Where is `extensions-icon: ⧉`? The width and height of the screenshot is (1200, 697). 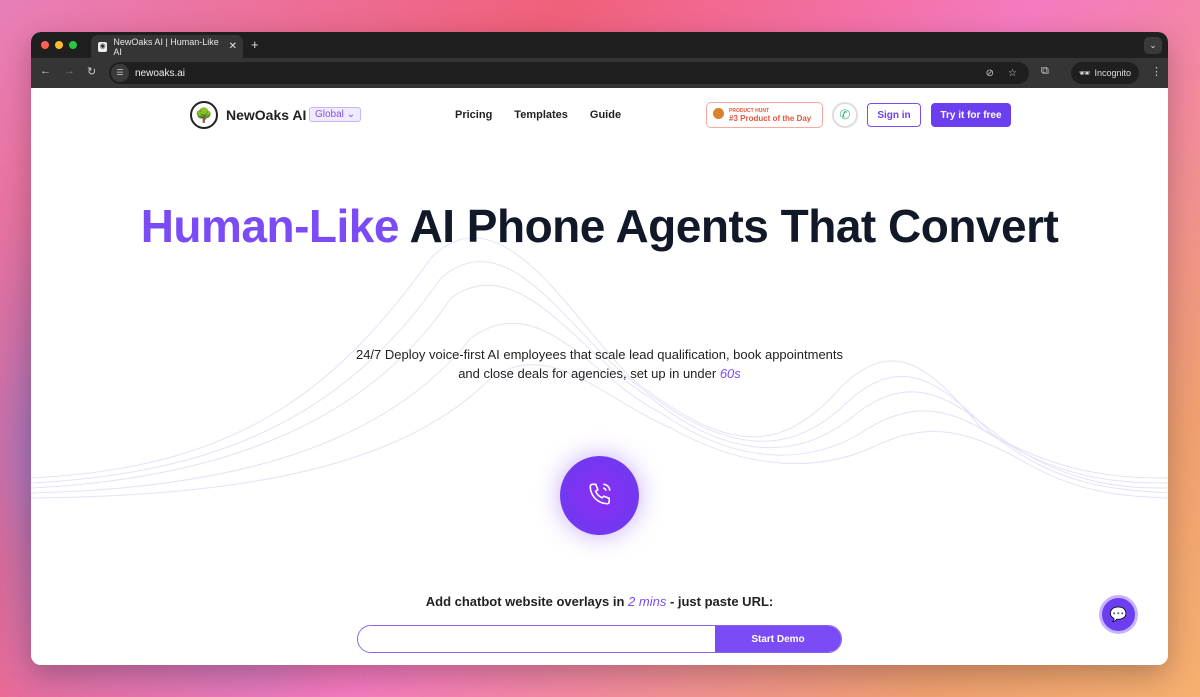
extensions-icon: ⧉ is located at coordinates (1045, 71).